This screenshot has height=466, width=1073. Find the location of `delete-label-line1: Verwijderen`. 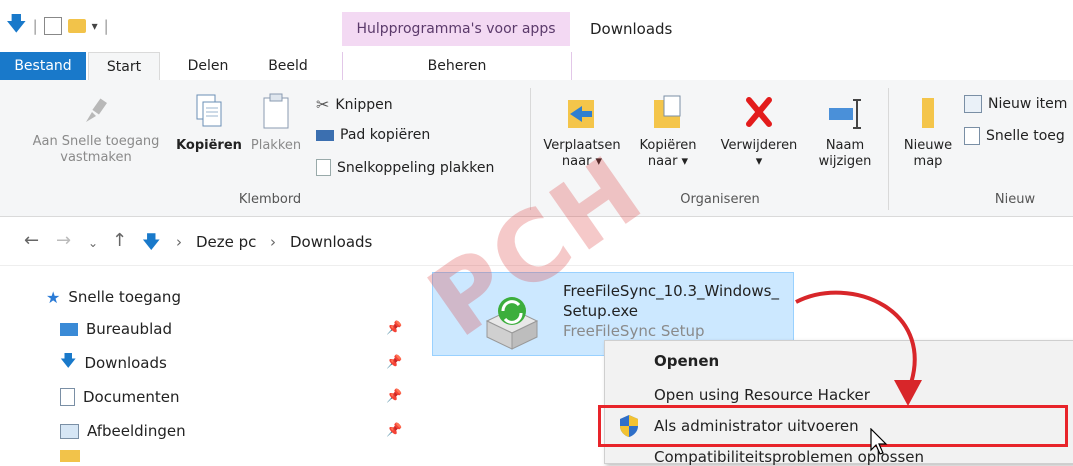

delete-label-line1: Verwijderen is located at coordinates (759, 145).